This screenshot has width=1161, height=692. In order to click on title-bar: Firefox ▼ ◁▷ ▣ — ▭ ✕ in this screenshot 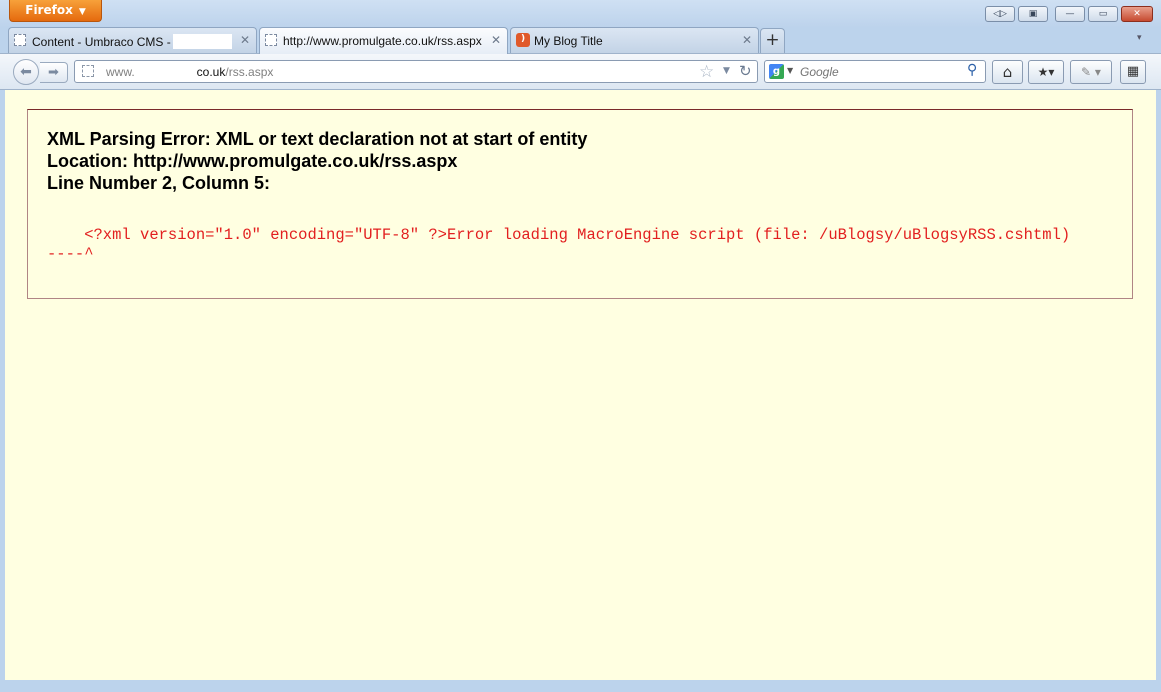, I will do `click(580, 13)`.